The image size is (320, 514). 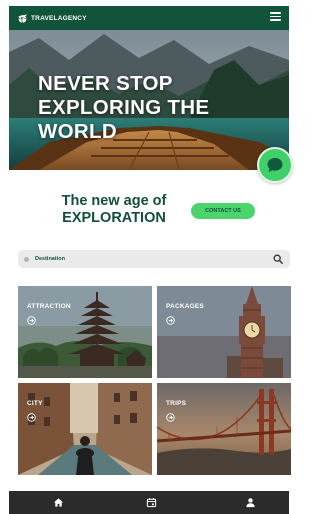 What do you see at coordinates (114, 201) in the screenshot?
I see `tagline-line-1: The new age of` at bounding box center [114, 201].